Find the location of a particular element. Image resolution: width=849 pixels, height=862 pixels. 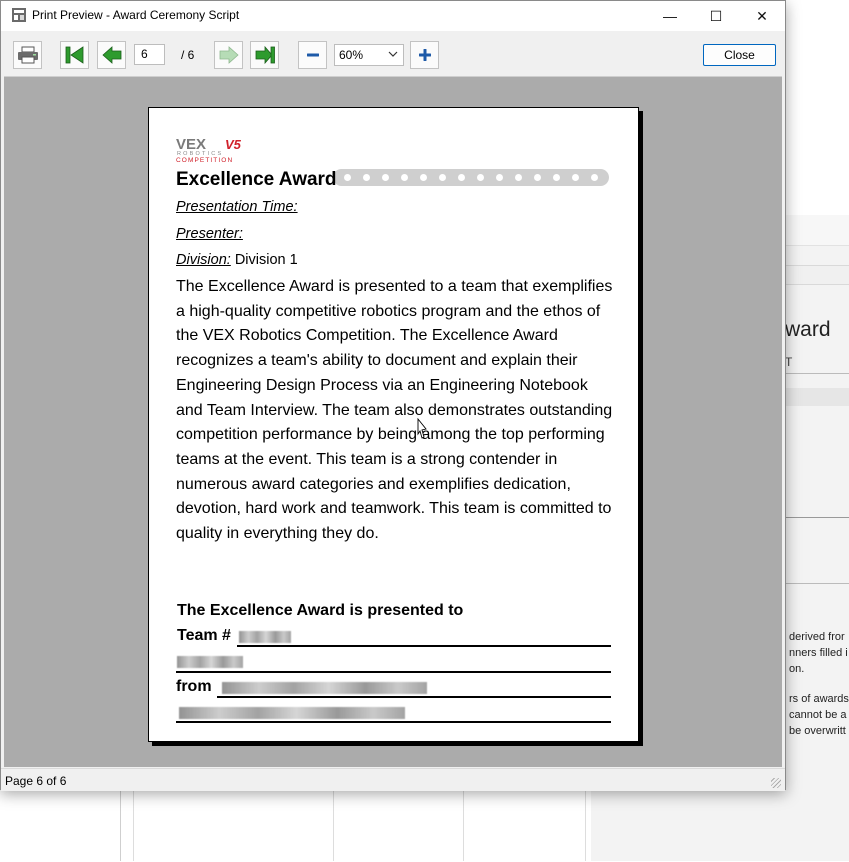

window-title: Print Preview - Award Ceremony Script is located at coordinates (136, 15).